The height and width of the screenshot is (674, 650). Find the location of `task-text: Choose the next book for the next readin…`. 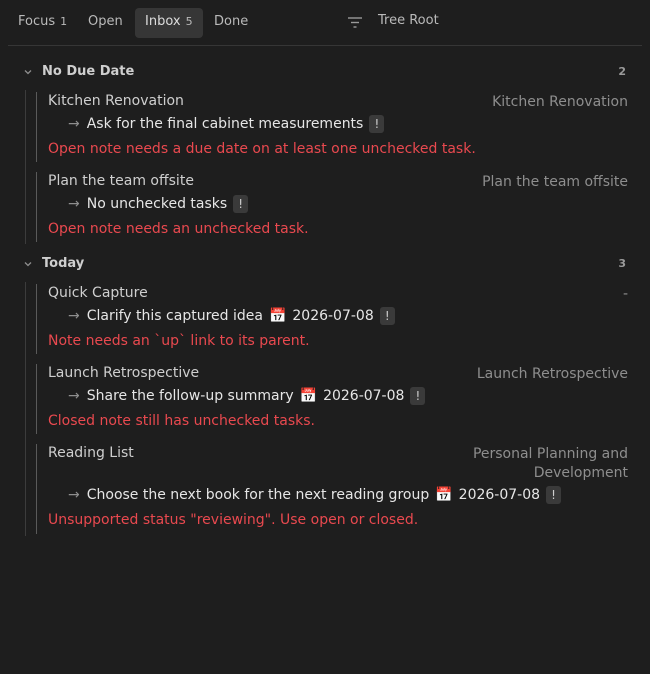

task-text: Choose the next book for the next readin… is located at coordinates (258, 495).